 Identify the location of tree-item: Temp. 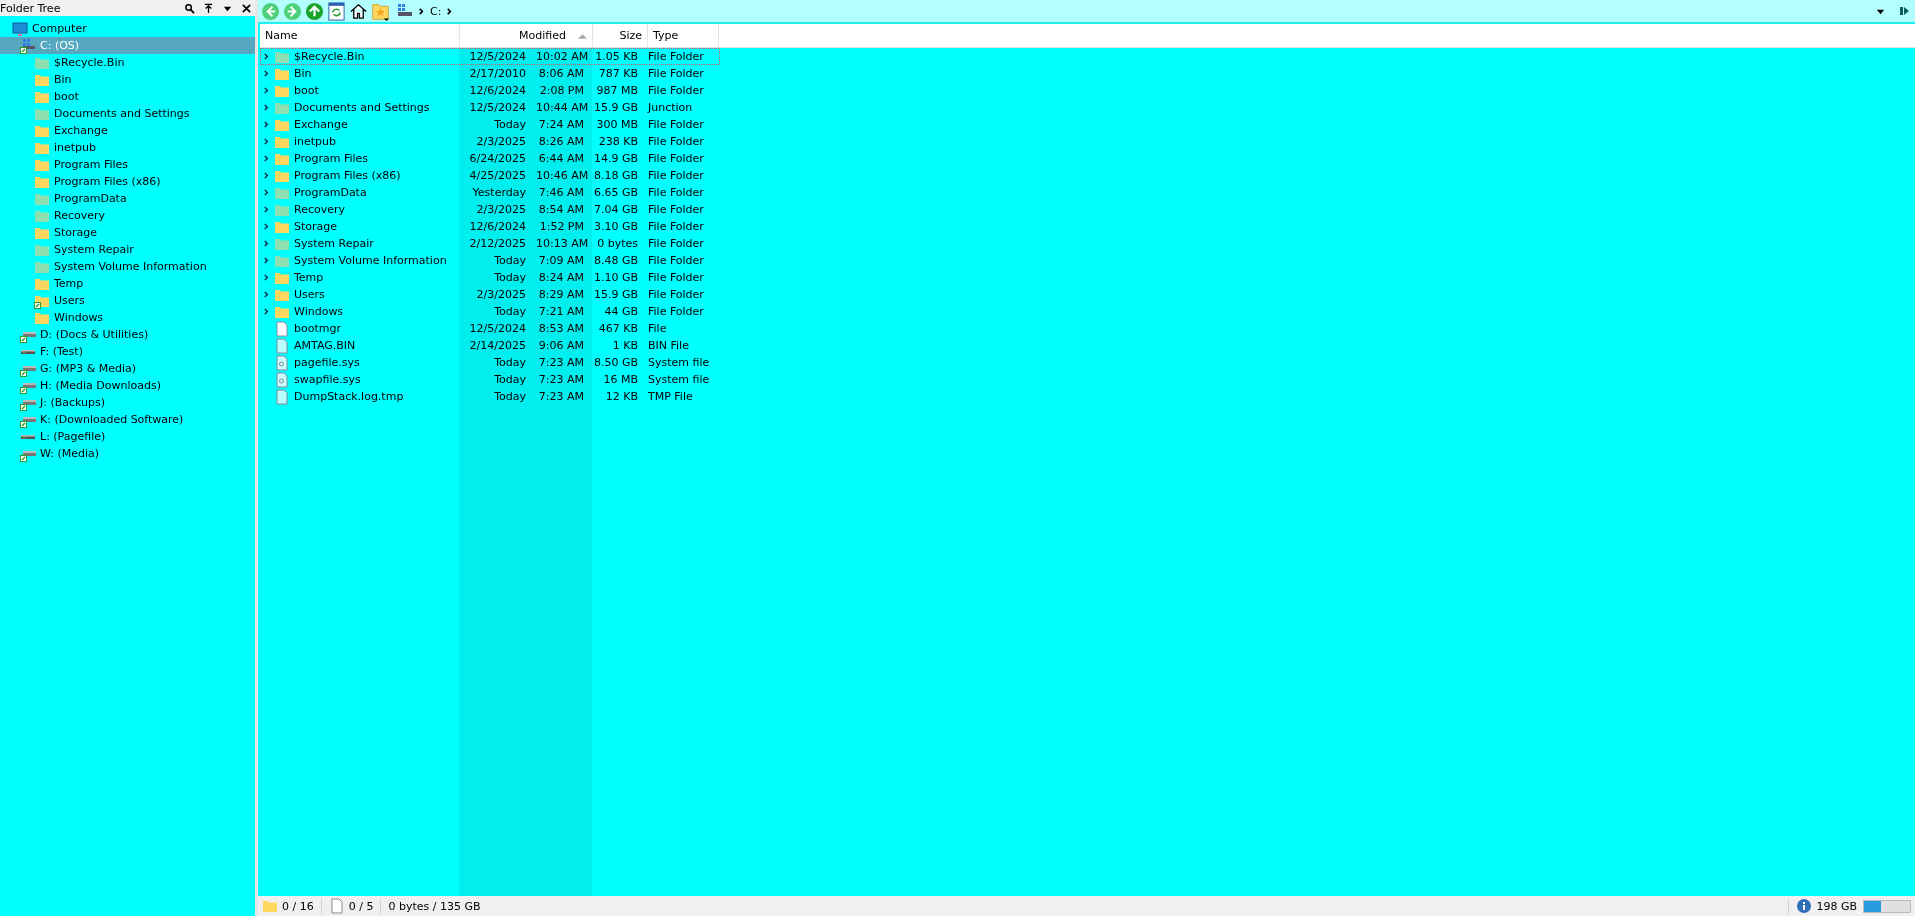
(127, 283).